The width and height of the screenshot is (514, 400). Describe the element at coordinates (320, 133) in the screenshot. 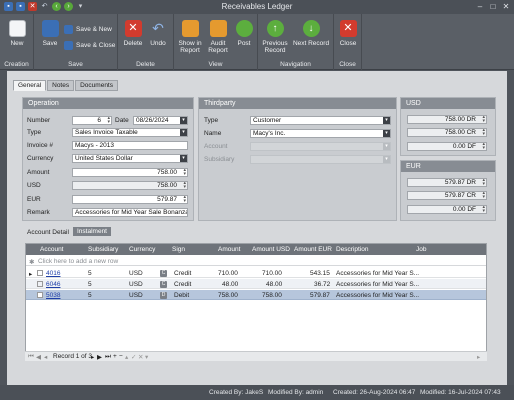

I see `thirdparty-name-select: Macy's Inc. ▾` at that location.